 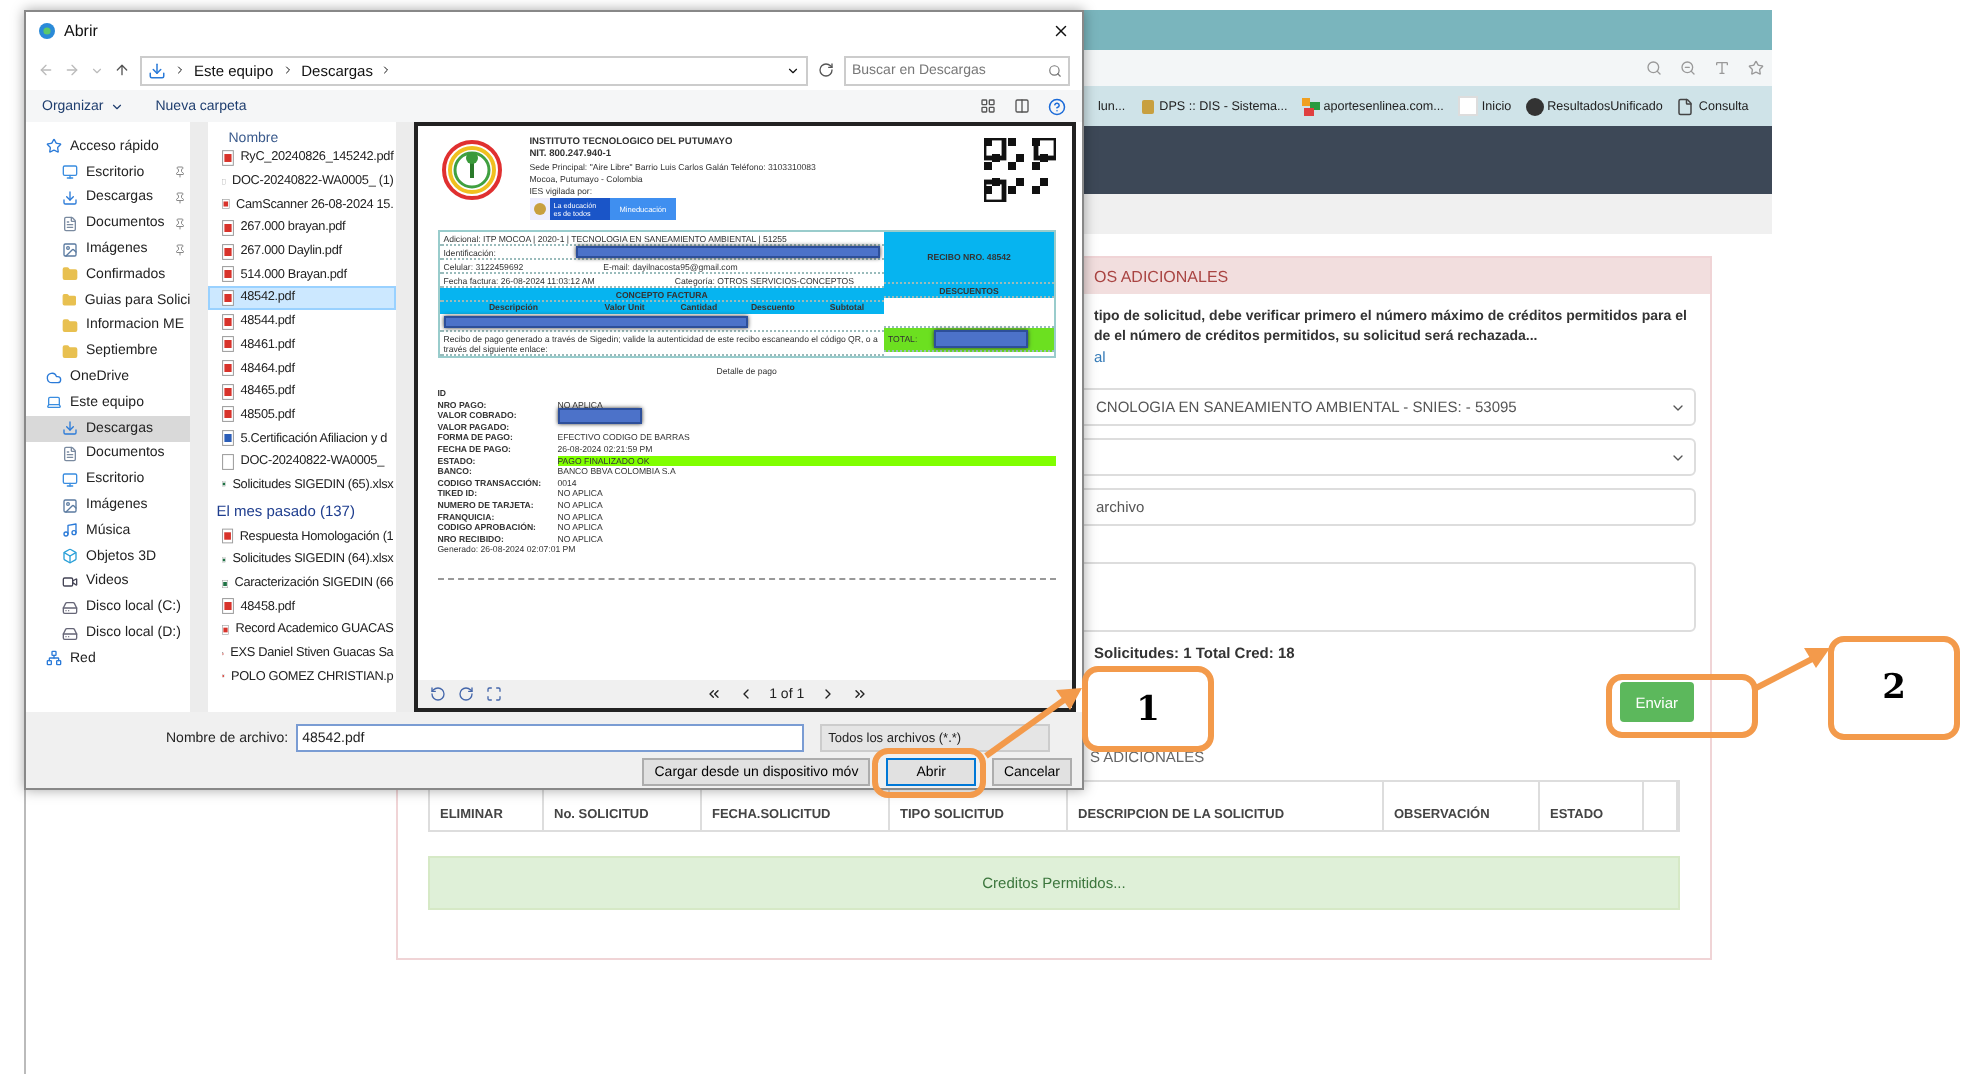 I want to click on video-icon, so click(x=70, y=581).